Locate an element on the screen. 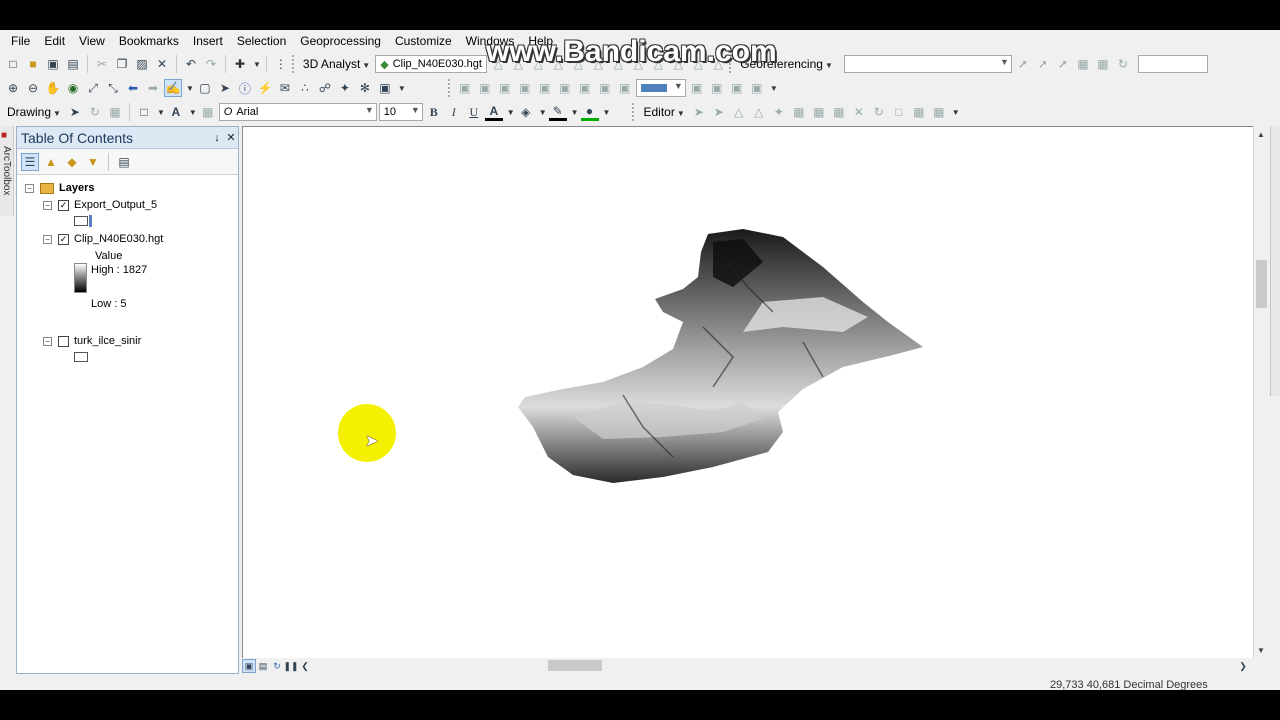  edit-tool-icon: □ is located at coordinates (899, 112).